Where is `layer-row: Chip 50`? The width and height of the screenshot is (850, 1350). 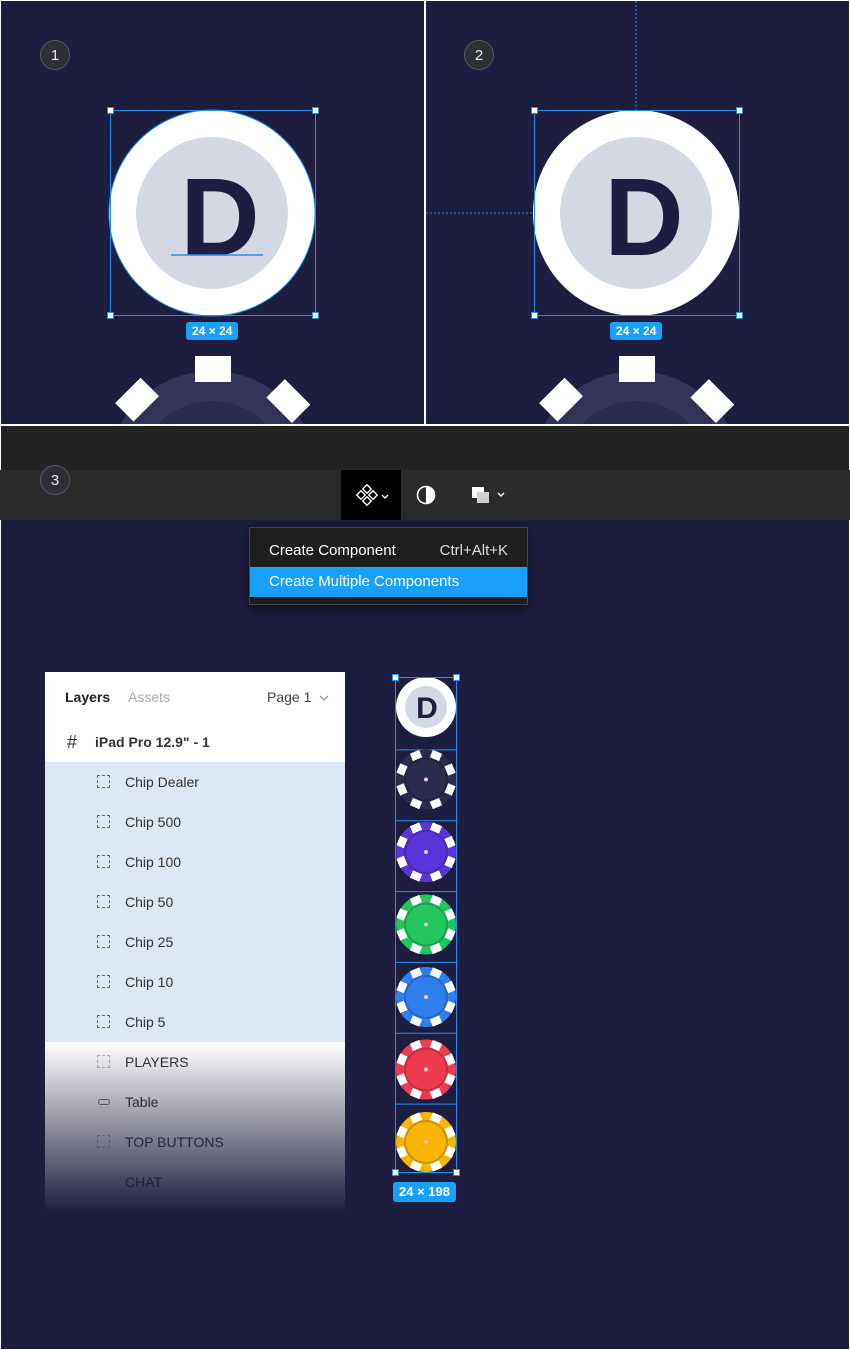
layer-row: Chip 50 is located at coordinates (195, 902).